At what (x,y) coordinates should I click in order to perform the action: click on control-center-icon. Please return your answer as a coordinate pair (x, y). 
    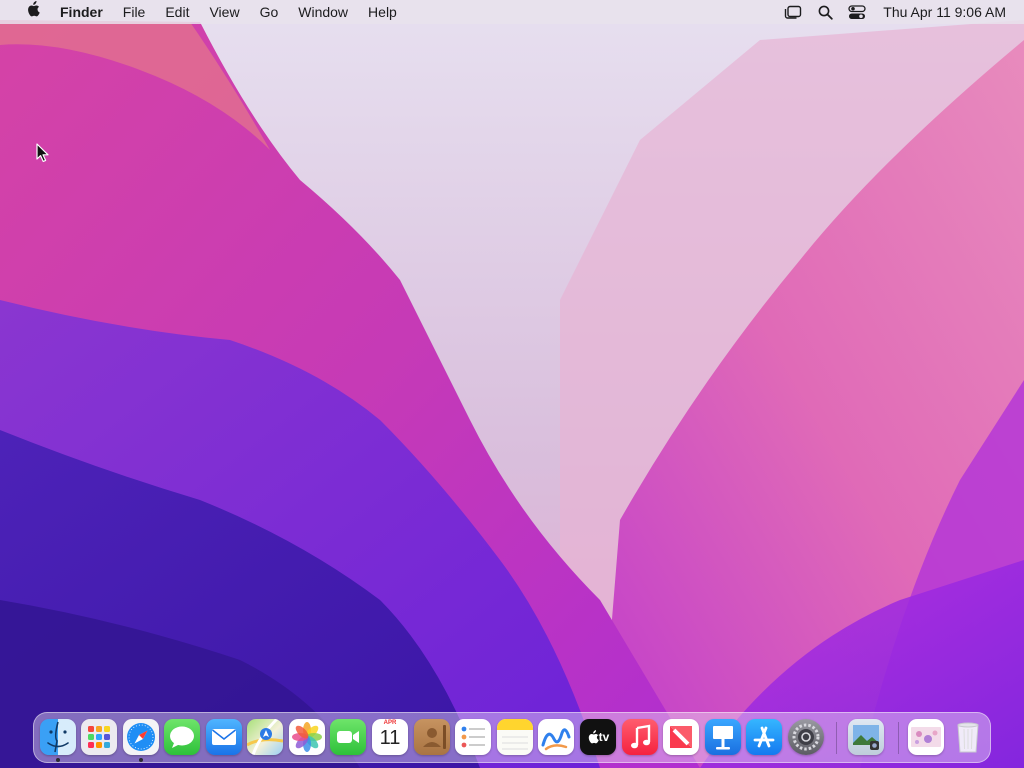
    Looking at the image, I should click on (857, 12).